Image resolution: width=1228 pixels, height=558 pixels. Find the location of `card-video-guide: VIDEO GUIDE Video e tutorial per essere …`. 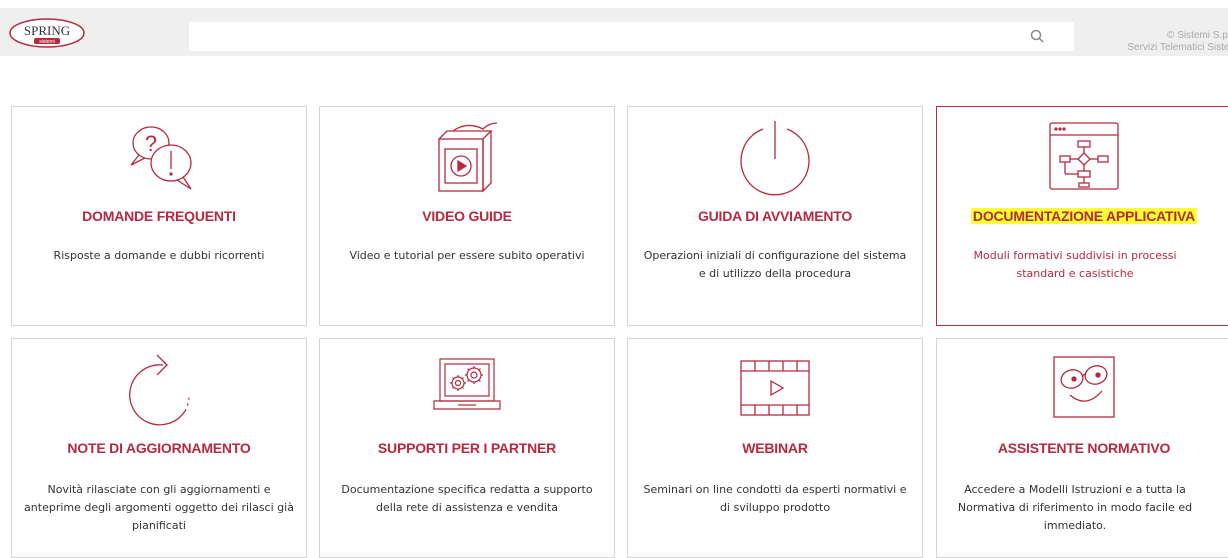

card-video-guide: VIDEO GUIDE Video e tutorial per essere … is located at coordinates (467, 216).